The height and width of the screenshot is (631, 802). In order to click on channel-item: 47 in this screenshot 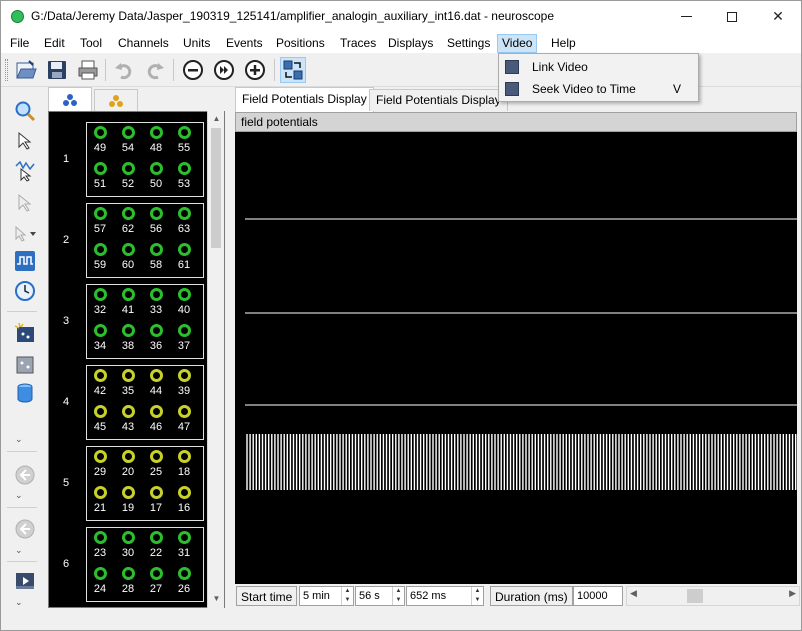, I will do `click(184, 419)`.